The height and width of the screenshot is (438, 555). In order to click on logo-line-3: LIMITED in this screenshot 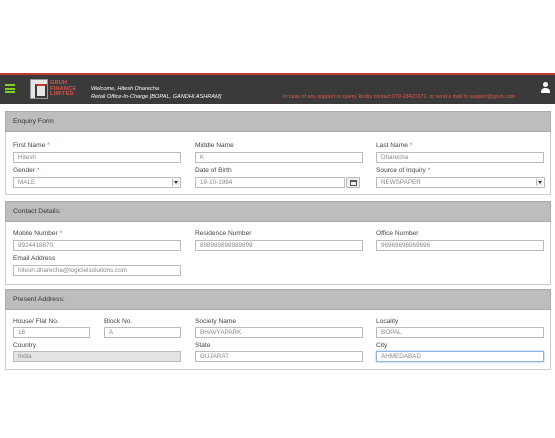, I will do `click(62, 94)`.